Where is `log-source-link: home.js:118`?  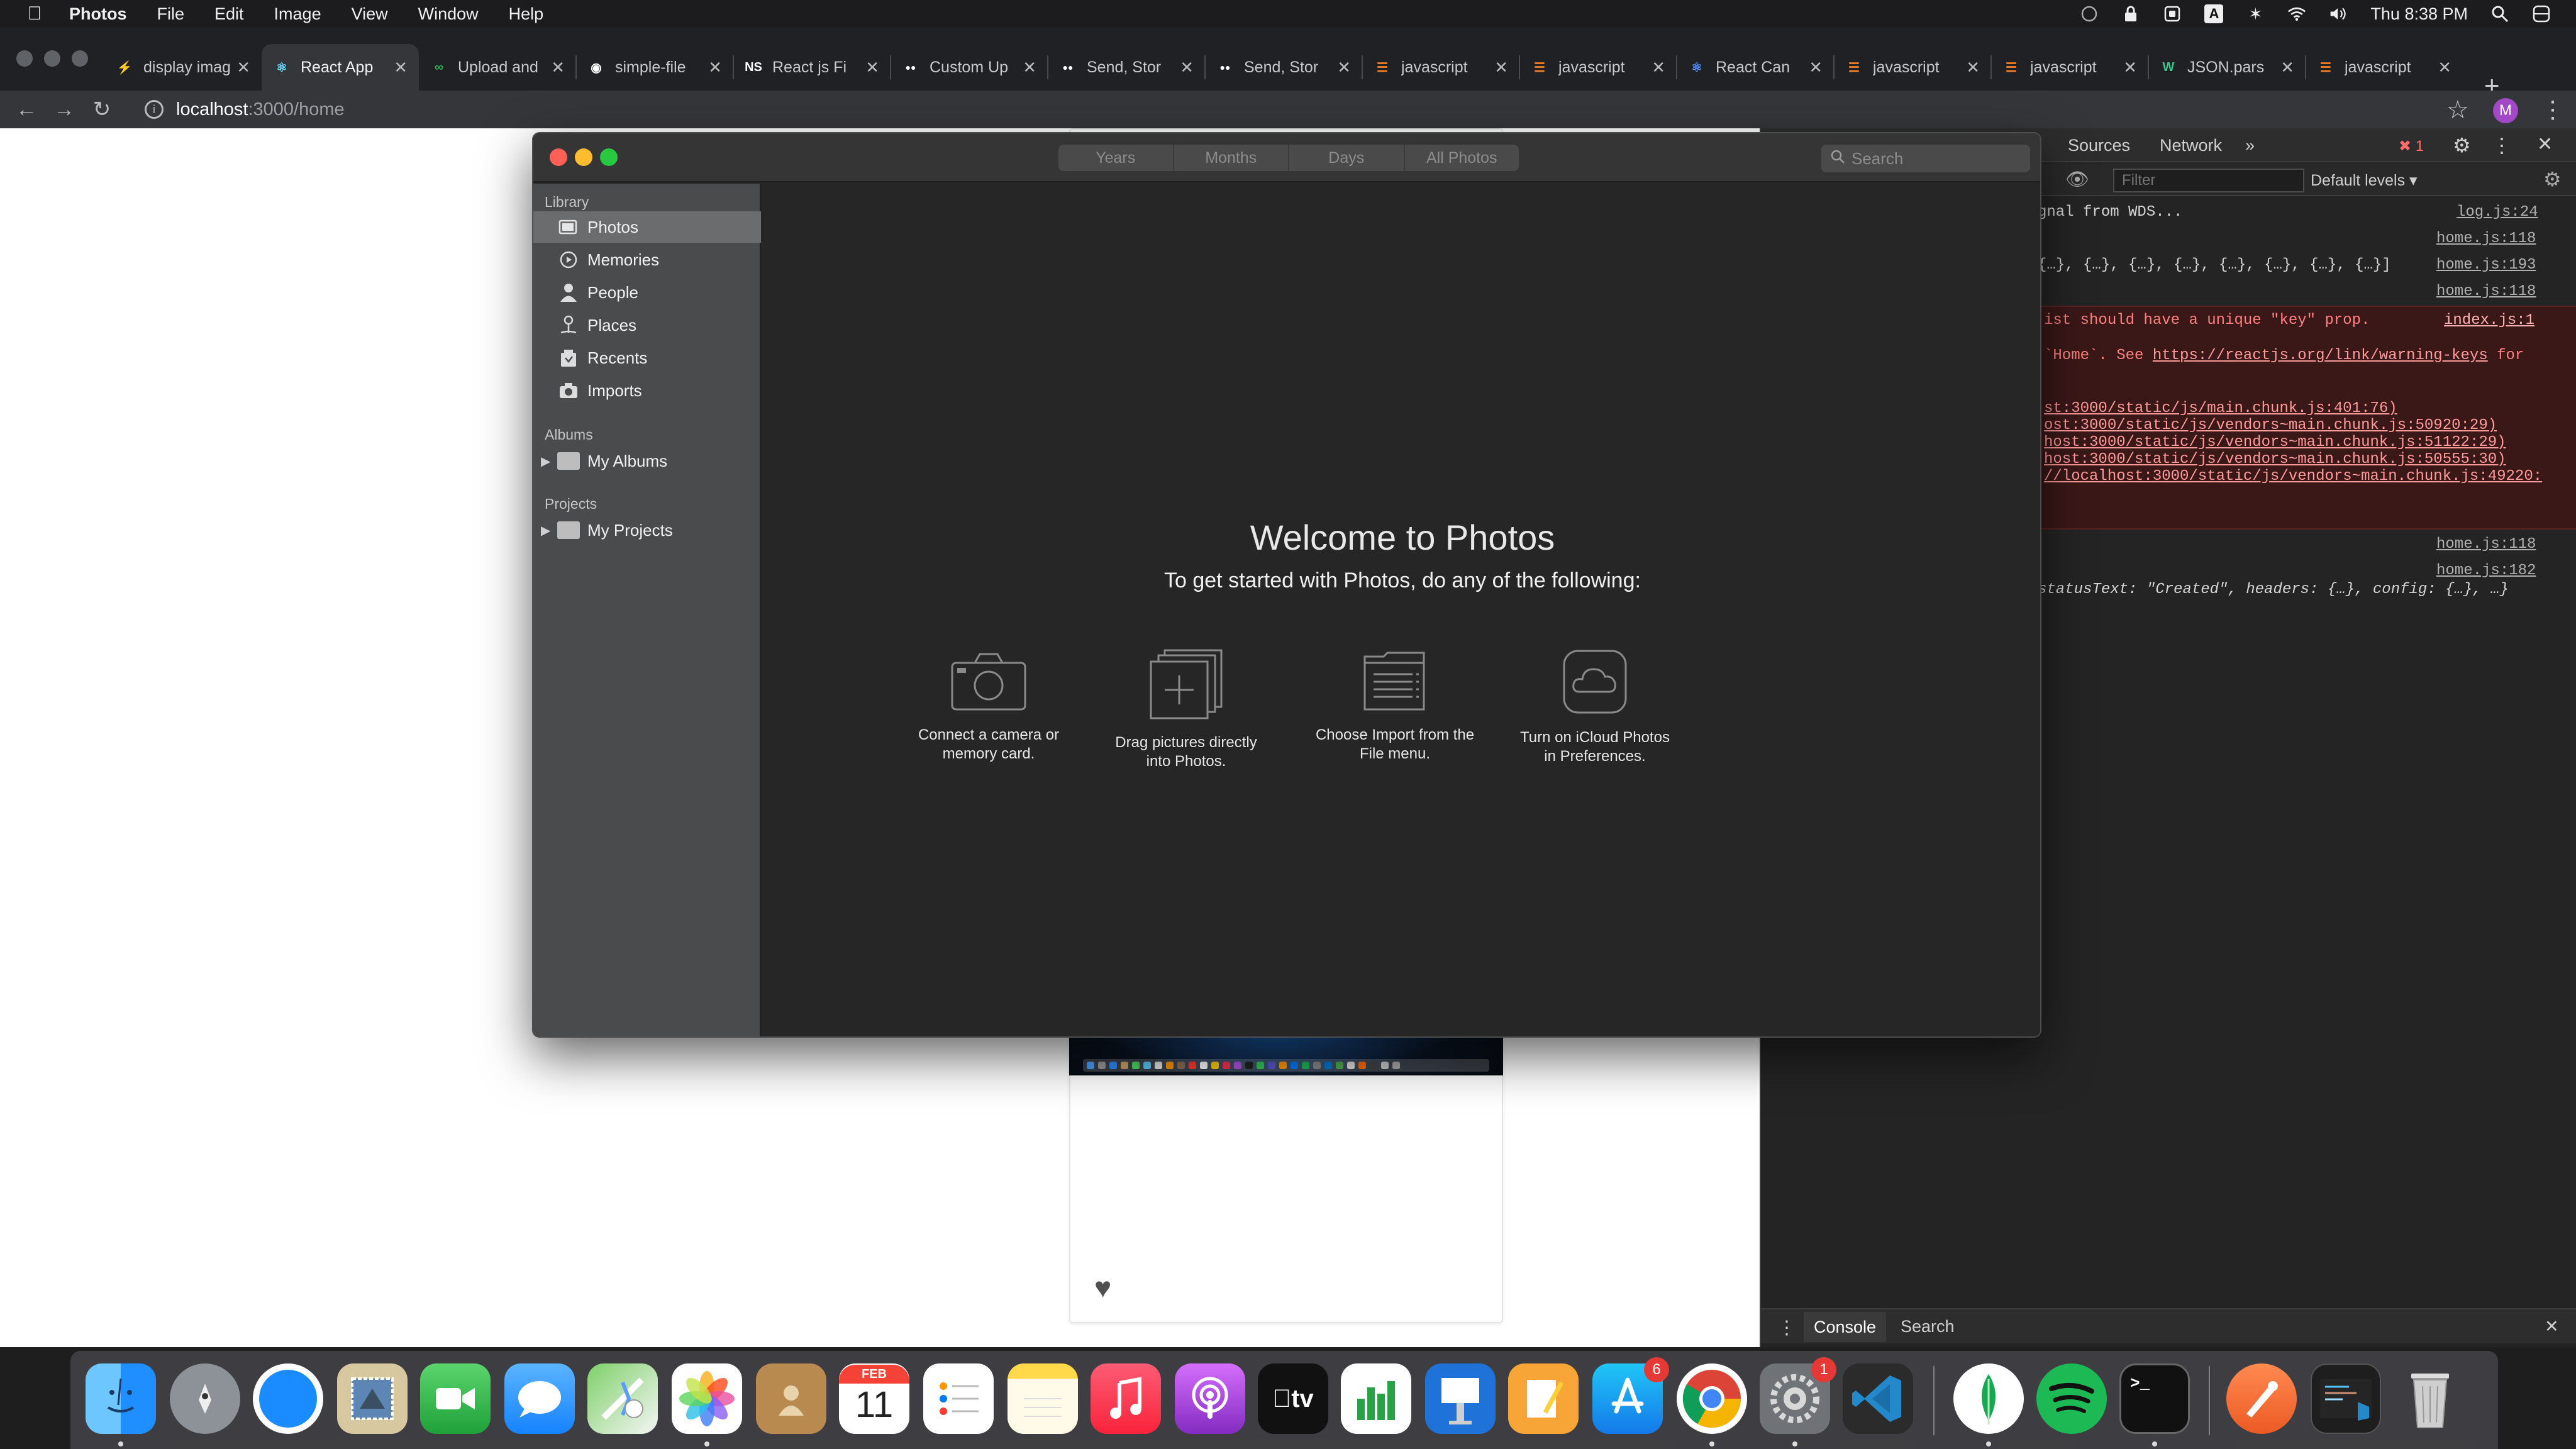 log-source-link: home.js:118 is located at coordinates (2486, 291).